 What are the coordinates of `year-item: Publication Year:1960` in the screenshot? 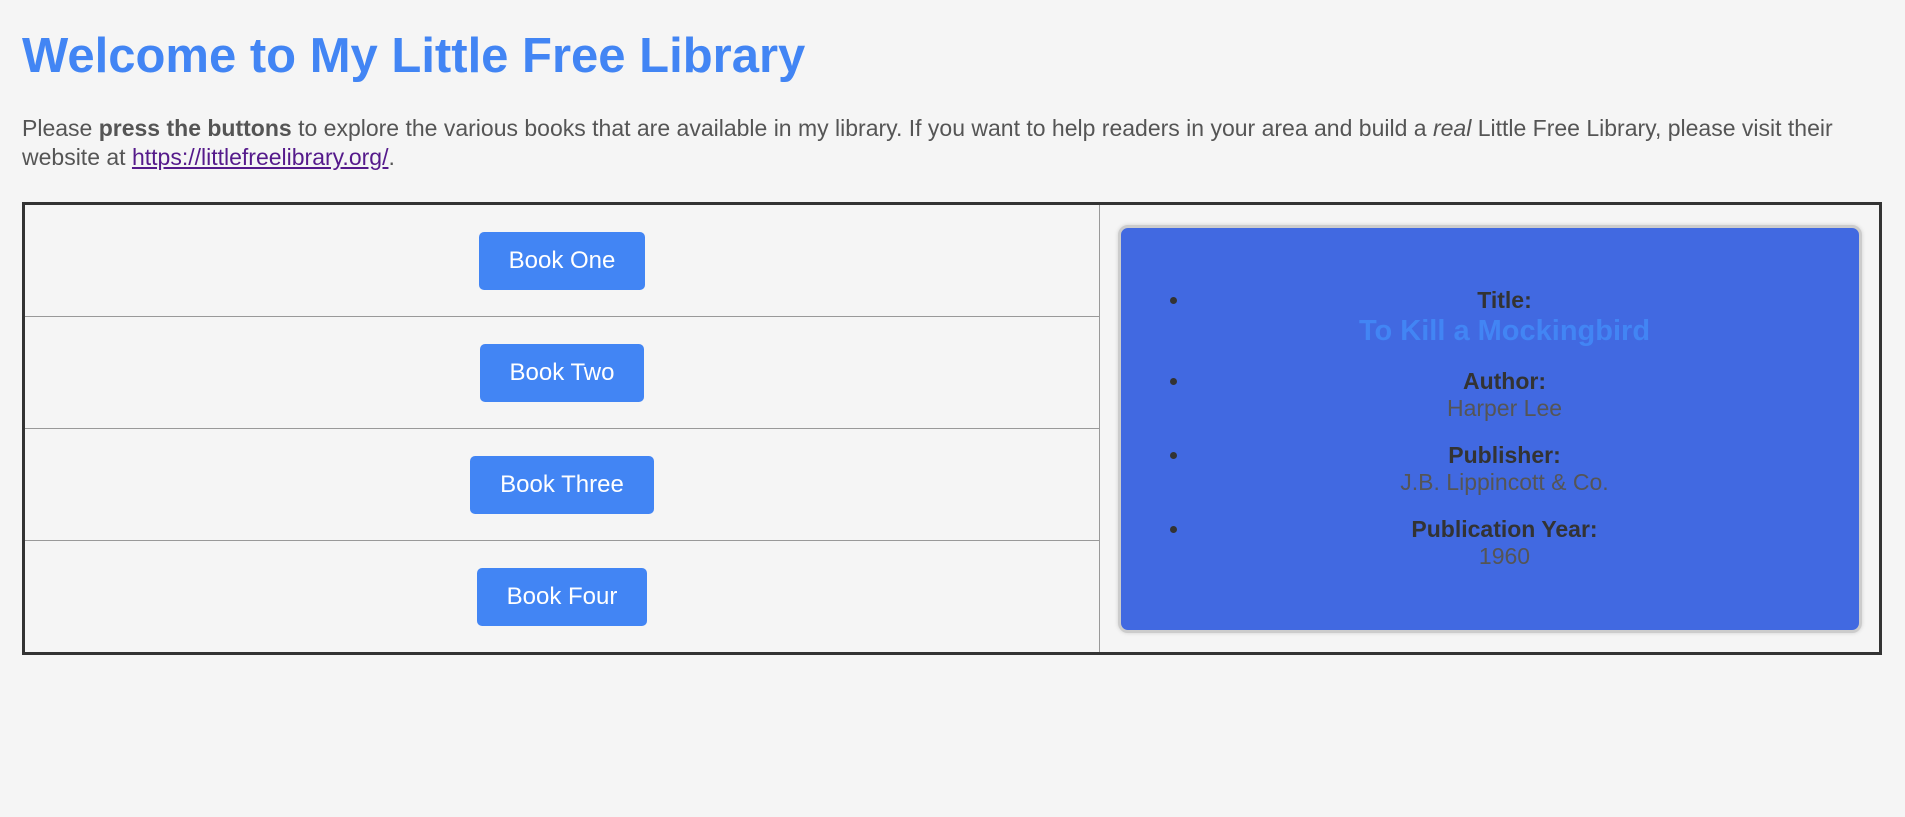 It's located at (1525, 543).